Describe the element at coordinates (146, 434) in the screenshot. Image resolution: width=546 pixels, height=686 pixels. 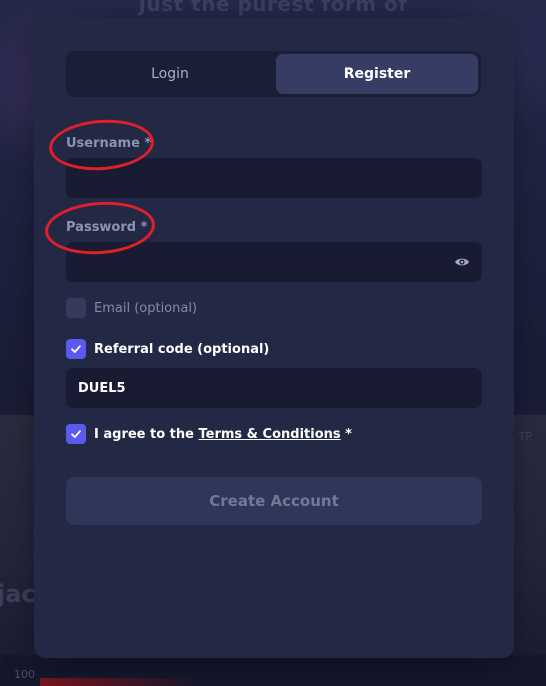
I see `terms-prefix: I agree to the` at that location.